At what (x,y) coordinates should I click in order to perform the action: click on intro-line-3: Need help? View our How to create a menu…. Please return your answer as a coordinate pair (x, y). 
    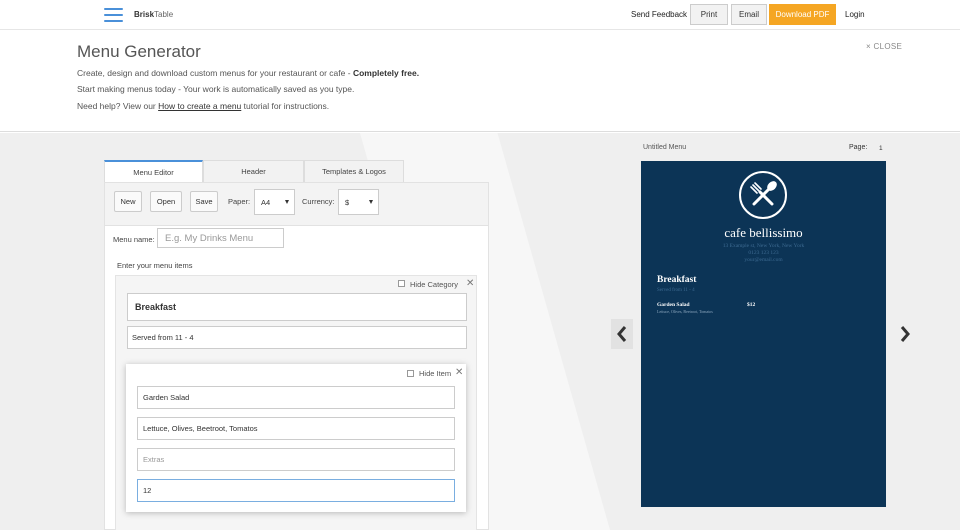
    Looking at the image, I should click on (203, 106).